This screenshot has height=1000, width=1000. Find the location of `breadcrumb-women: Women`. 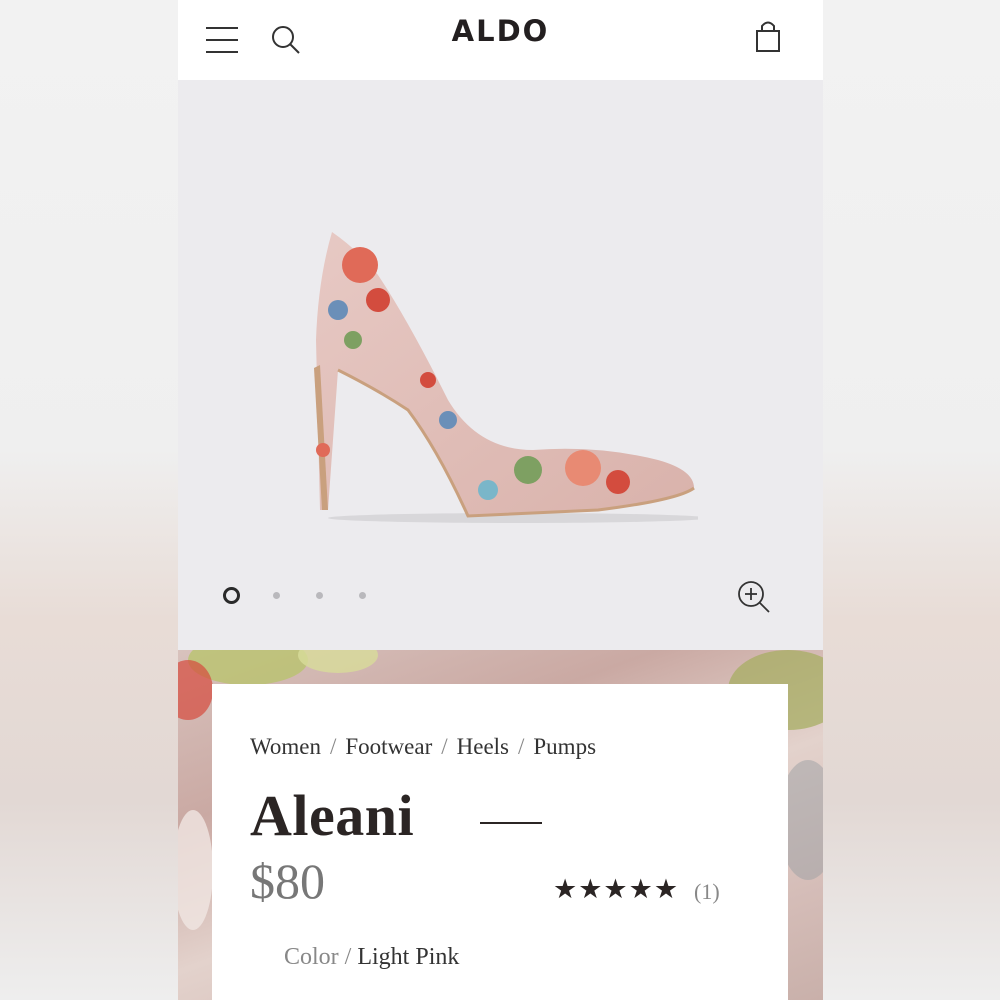

breadcrumb-women: Women is located at coordinates (285, 746).